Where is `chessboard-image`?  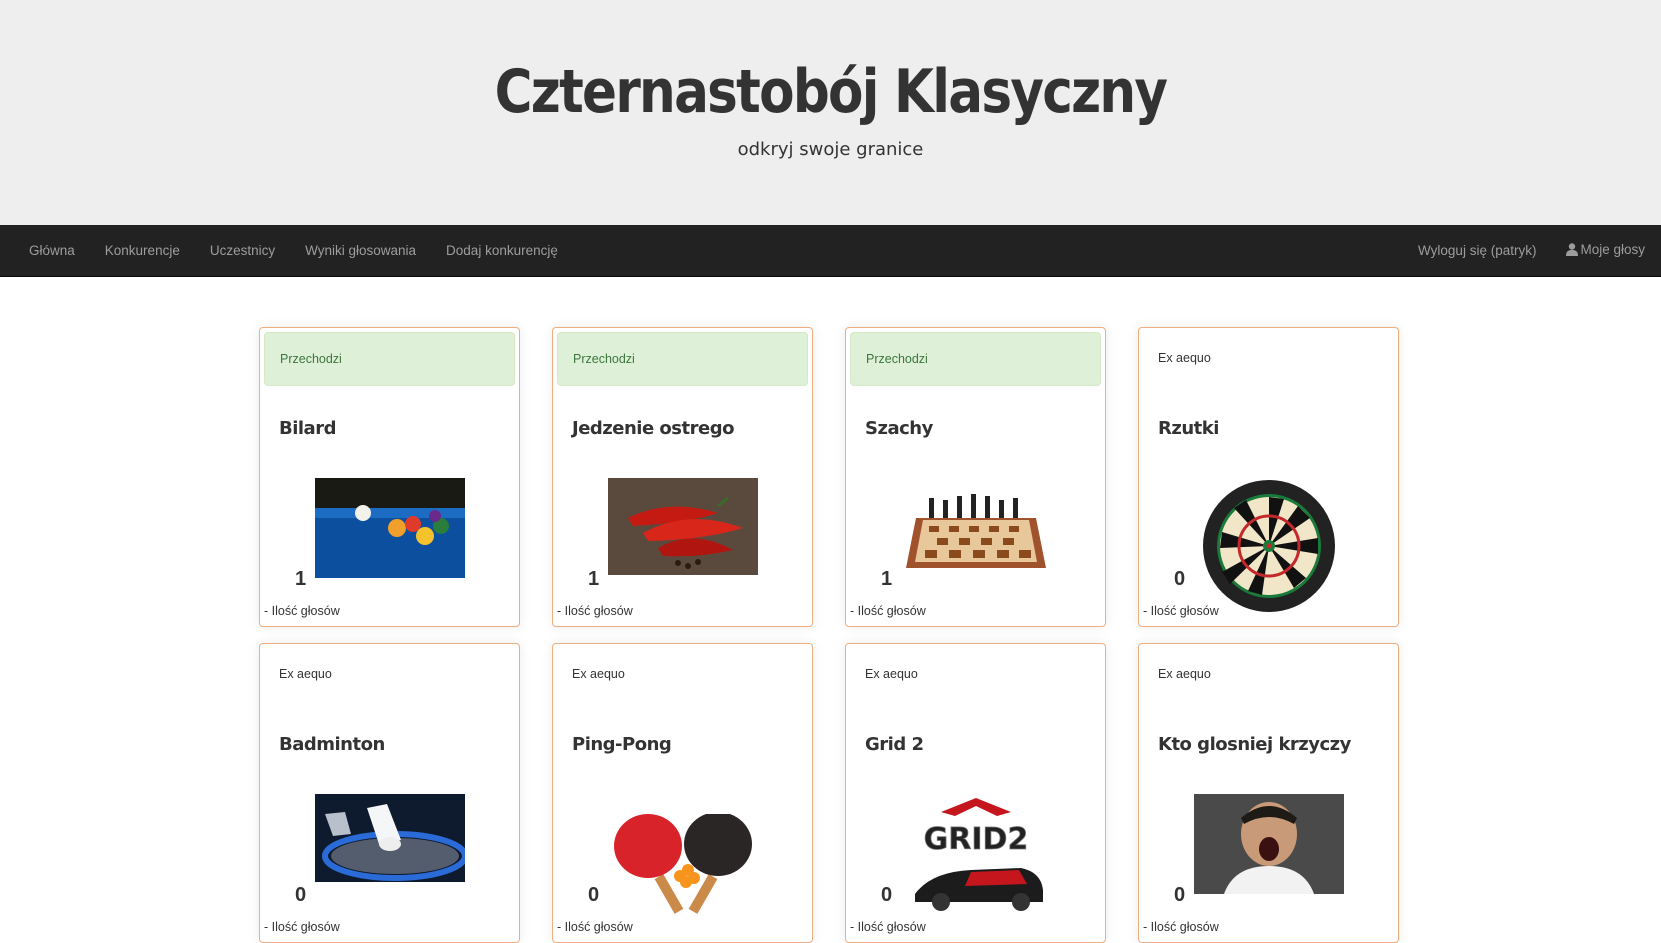
chessboard-image is located at coordinates (976, 528).